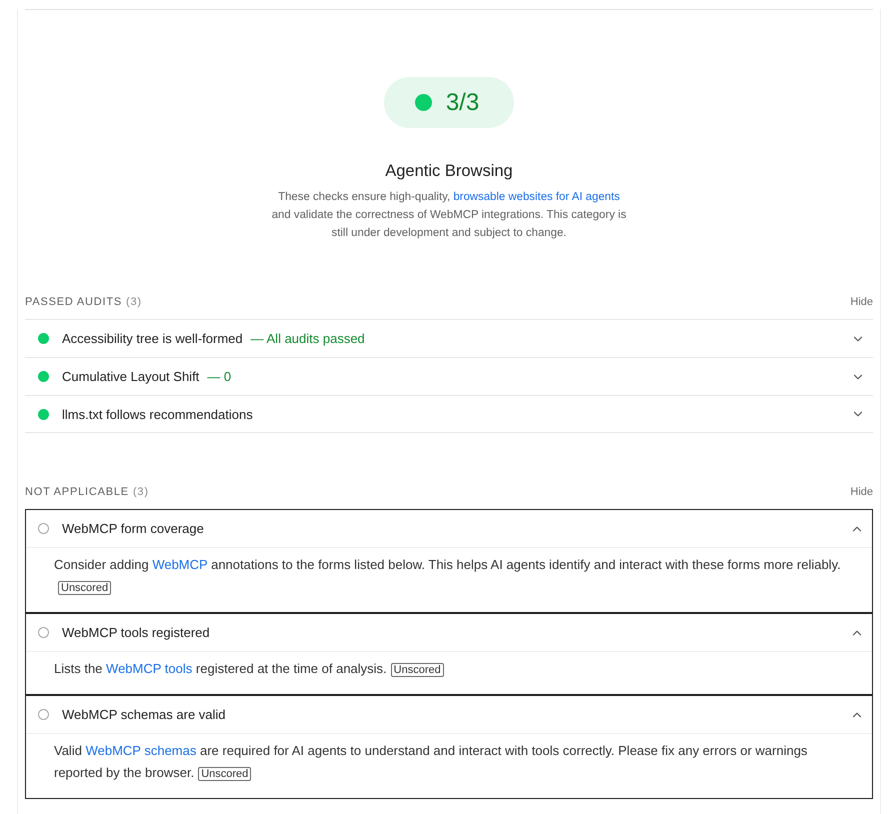 Image resolution: width=893 pixels, height=814 pixels. I want to click on link: WebMCP schemas, so click(141, 750).